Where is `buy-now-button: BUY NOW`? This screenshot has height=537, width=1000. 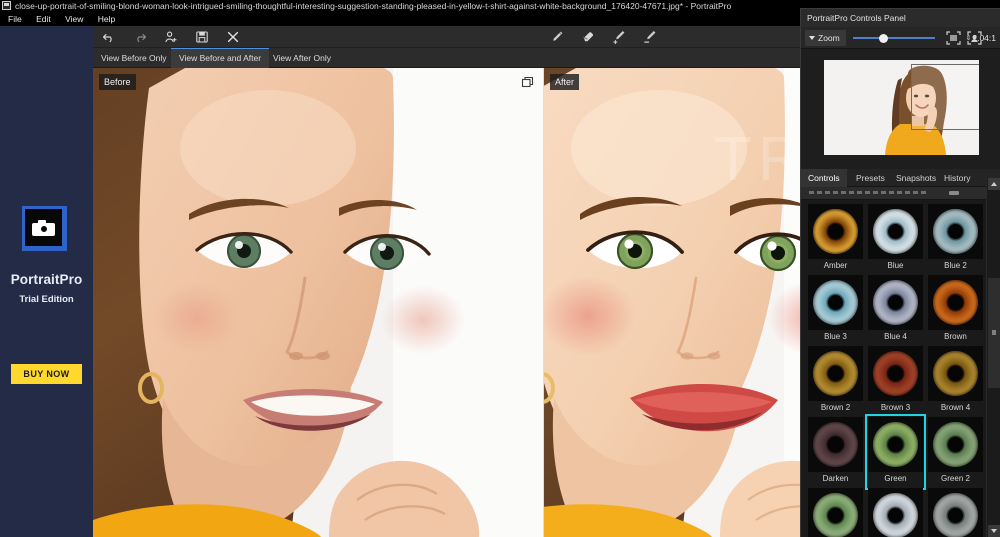 buy-now-button: BUY NOW is located at coordinates (46, 374).